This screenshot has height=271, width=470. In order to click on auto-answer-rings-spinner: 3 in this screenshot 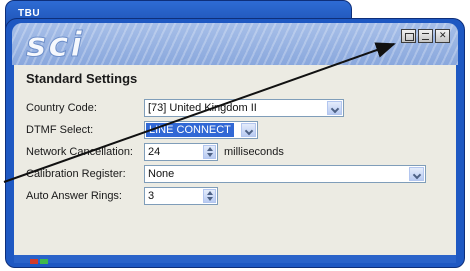, I will do `click(181, 196)`.